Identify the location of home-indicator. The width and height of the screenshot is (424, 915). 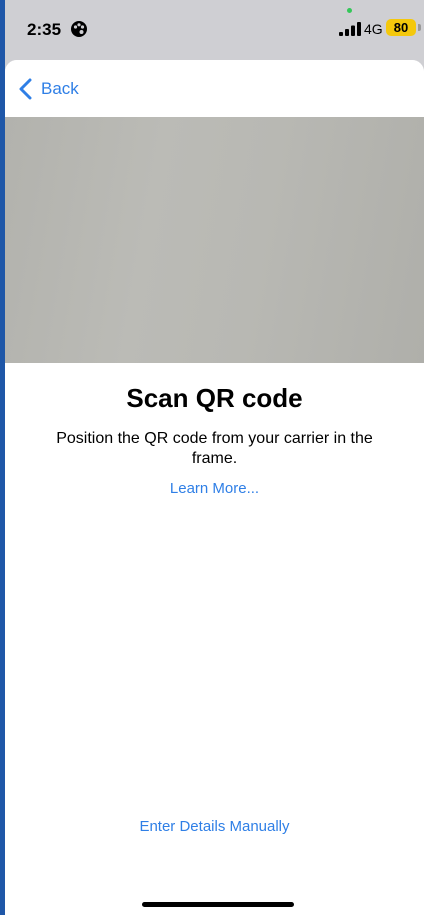
(218, 904).